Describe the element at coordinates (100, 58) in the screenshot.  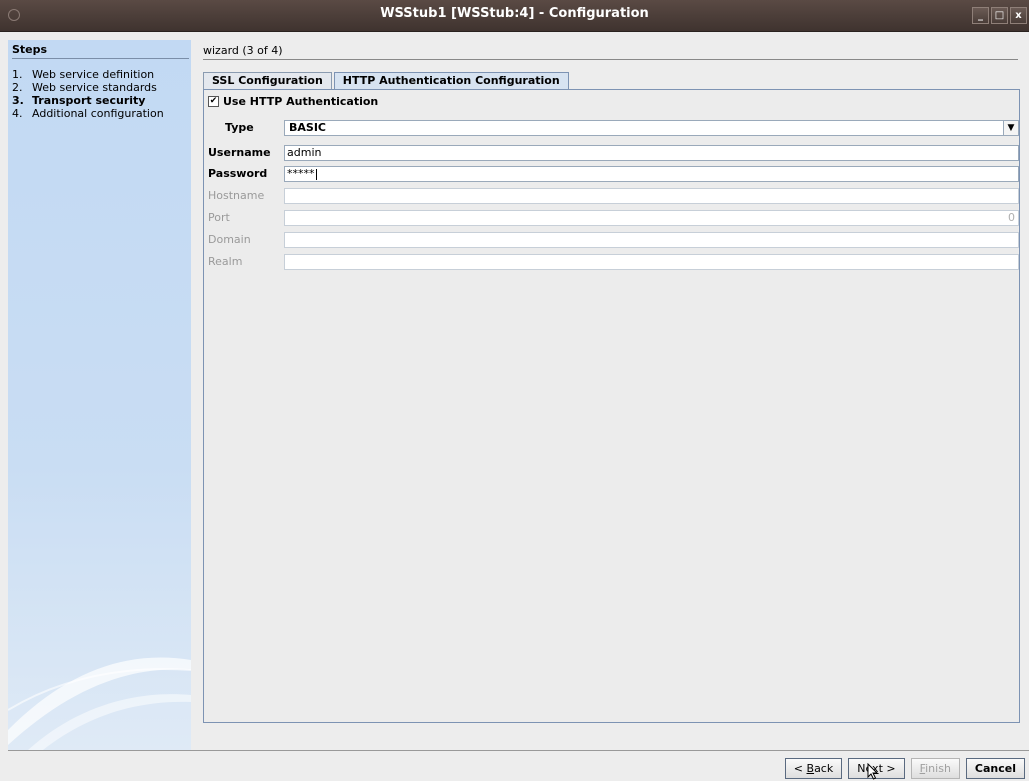
I see `steps-divider` at that location.